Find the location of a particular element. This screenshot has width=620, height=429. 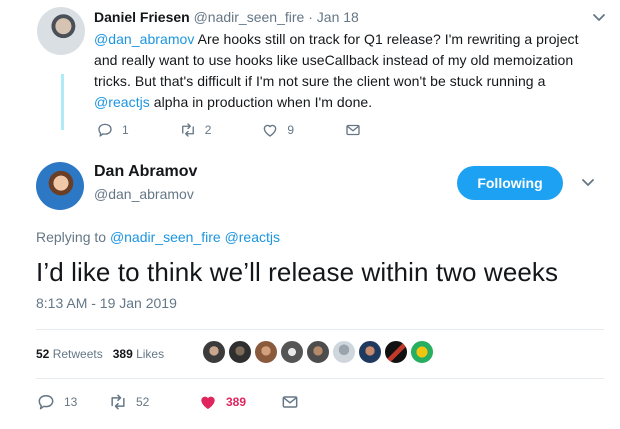

parent-text-part2: alpha in production when I'm done. is located at coordinates (261, 102).